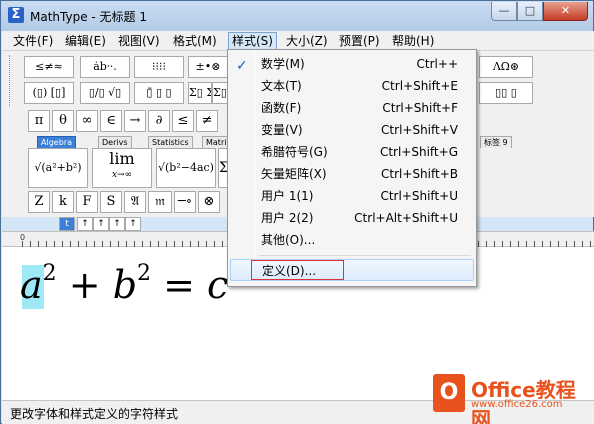 This screenshot has width=594, height=424. What do you see at coordinates (419, 196) in the screenshot?
I see `menu-item-shortcut: Ctrl+Shift+U` at bounding box center [419, 196].